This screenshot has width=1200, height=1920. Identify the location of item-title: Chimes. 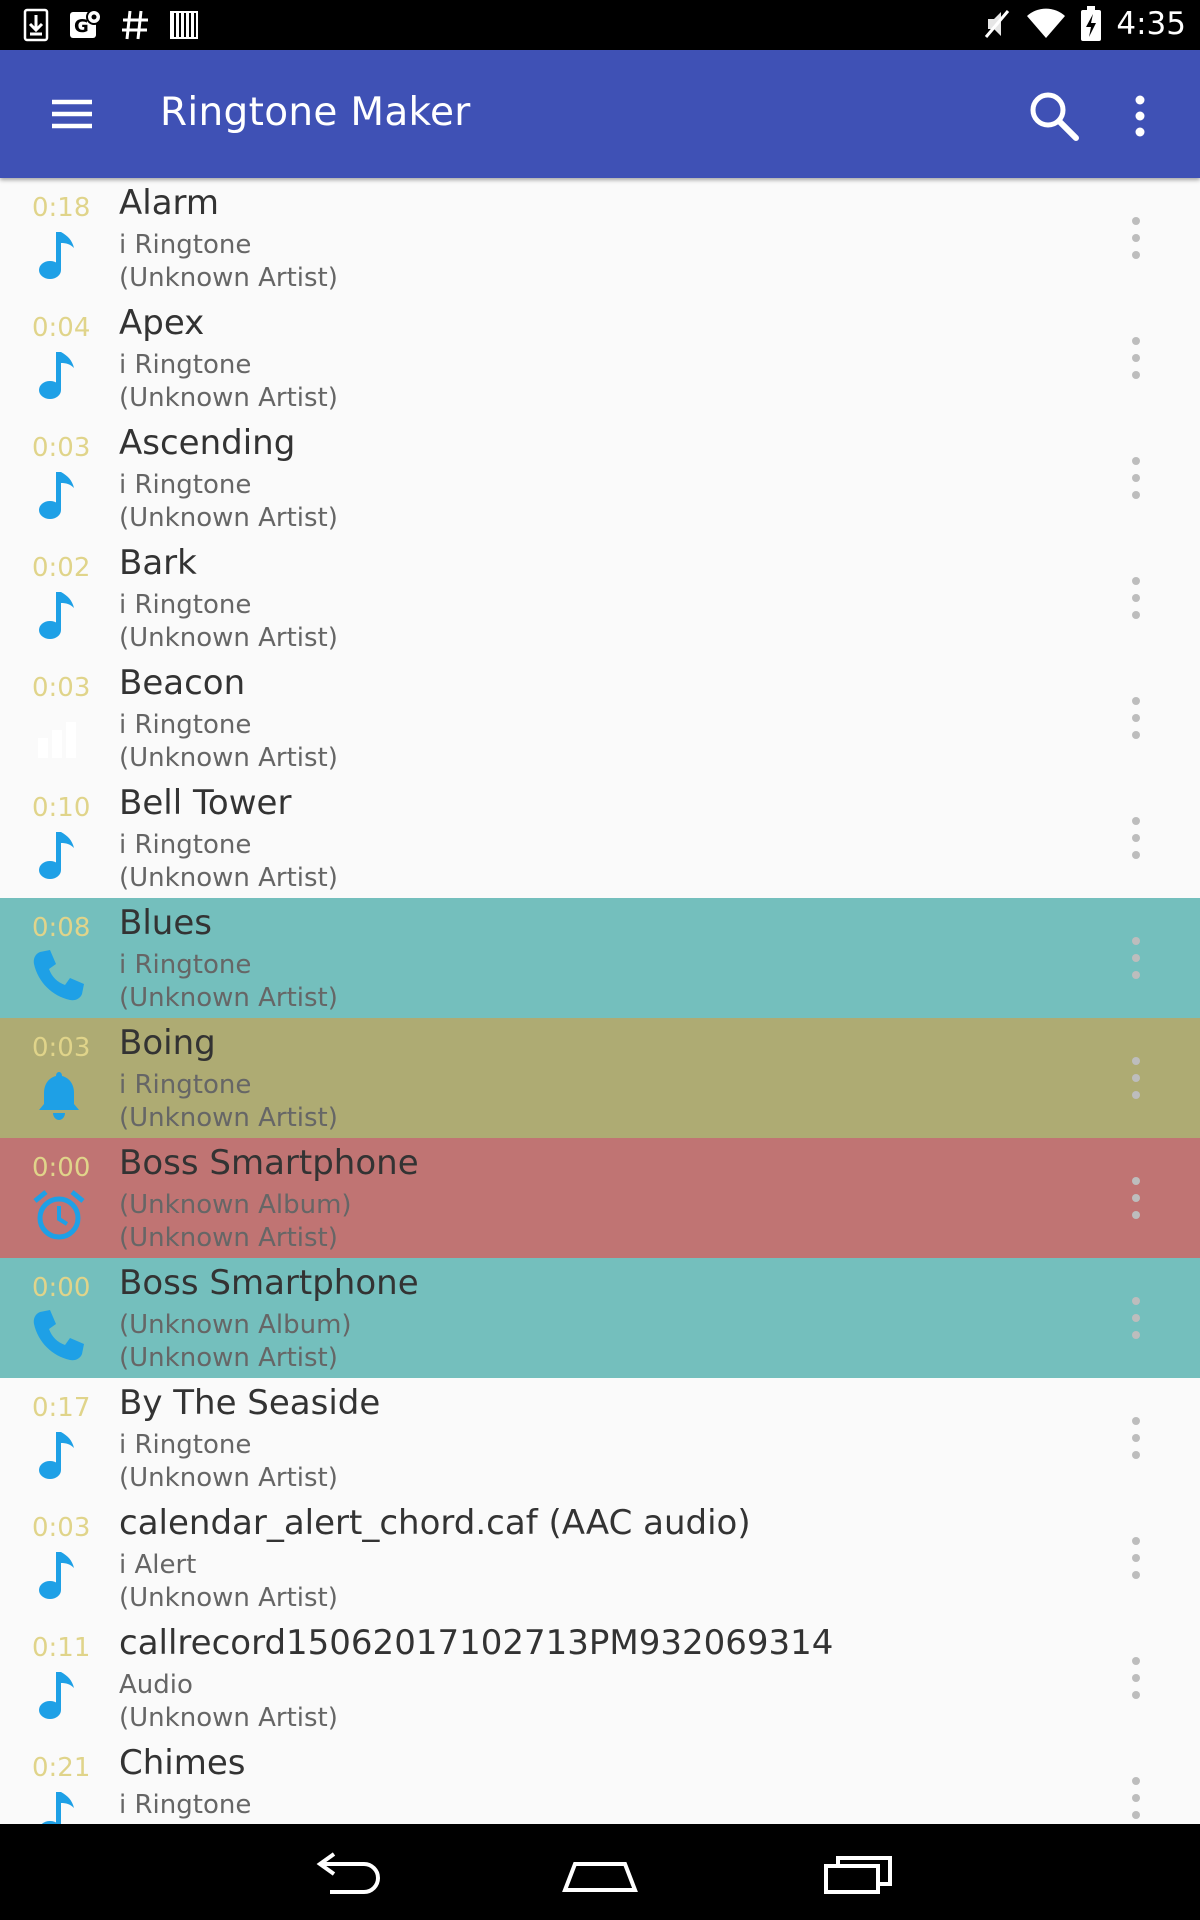
(182, 1763).